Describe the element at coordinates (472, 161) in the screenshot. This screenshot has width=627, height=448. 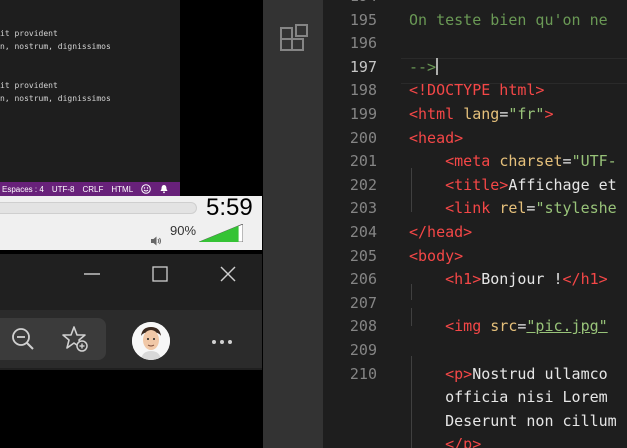
I see `code-token: <meta` at that location.